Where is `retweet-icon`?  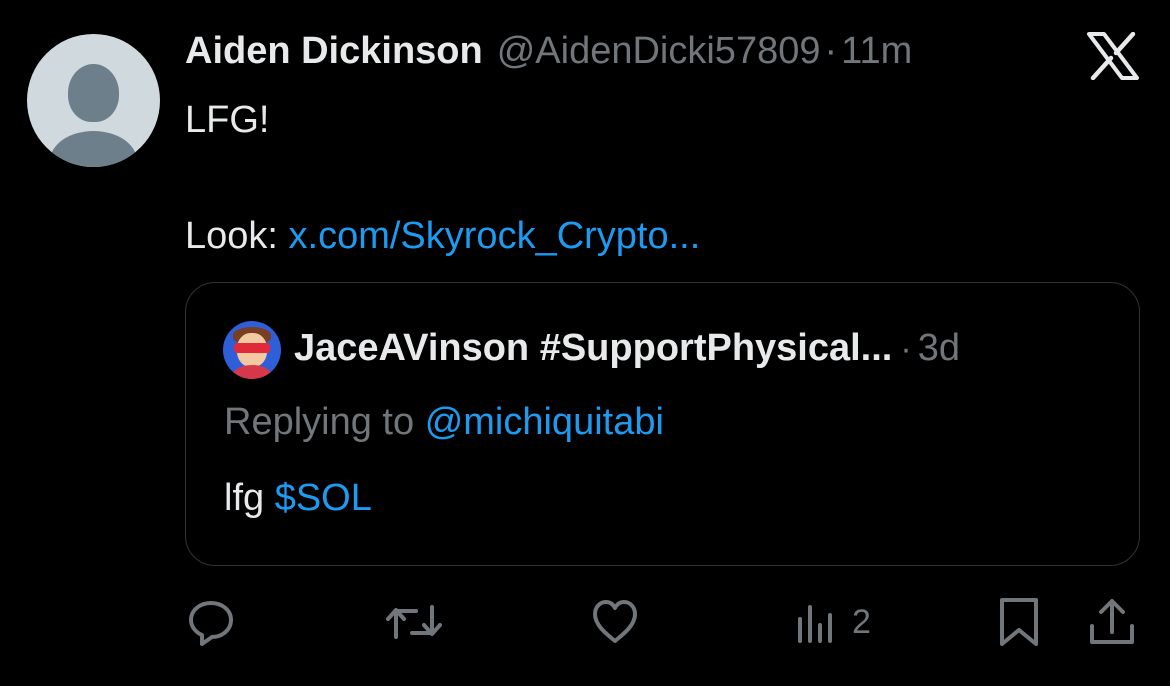 retweet-icon is located at coordinates (414, 622).